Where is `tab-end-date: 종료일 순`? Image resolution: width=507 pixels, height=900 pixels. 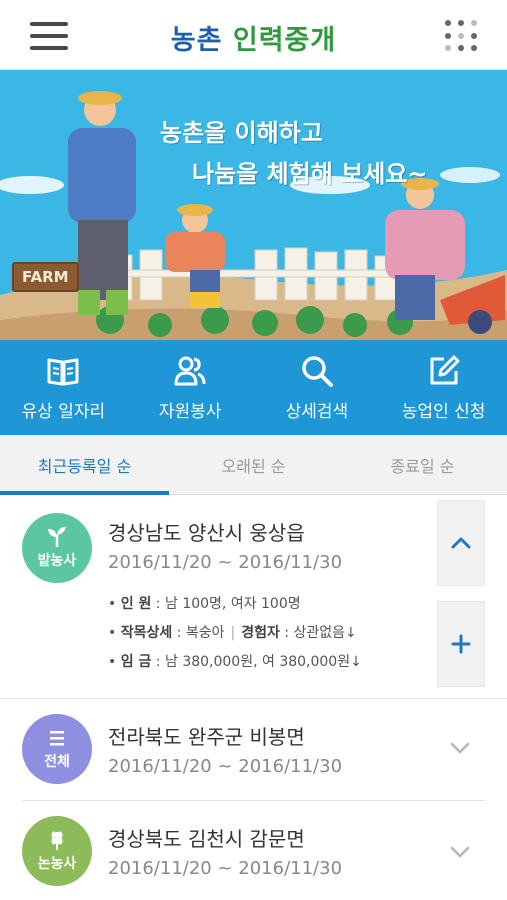
tab-end-date: 종료일 순 is located at coordinates (422, 464).